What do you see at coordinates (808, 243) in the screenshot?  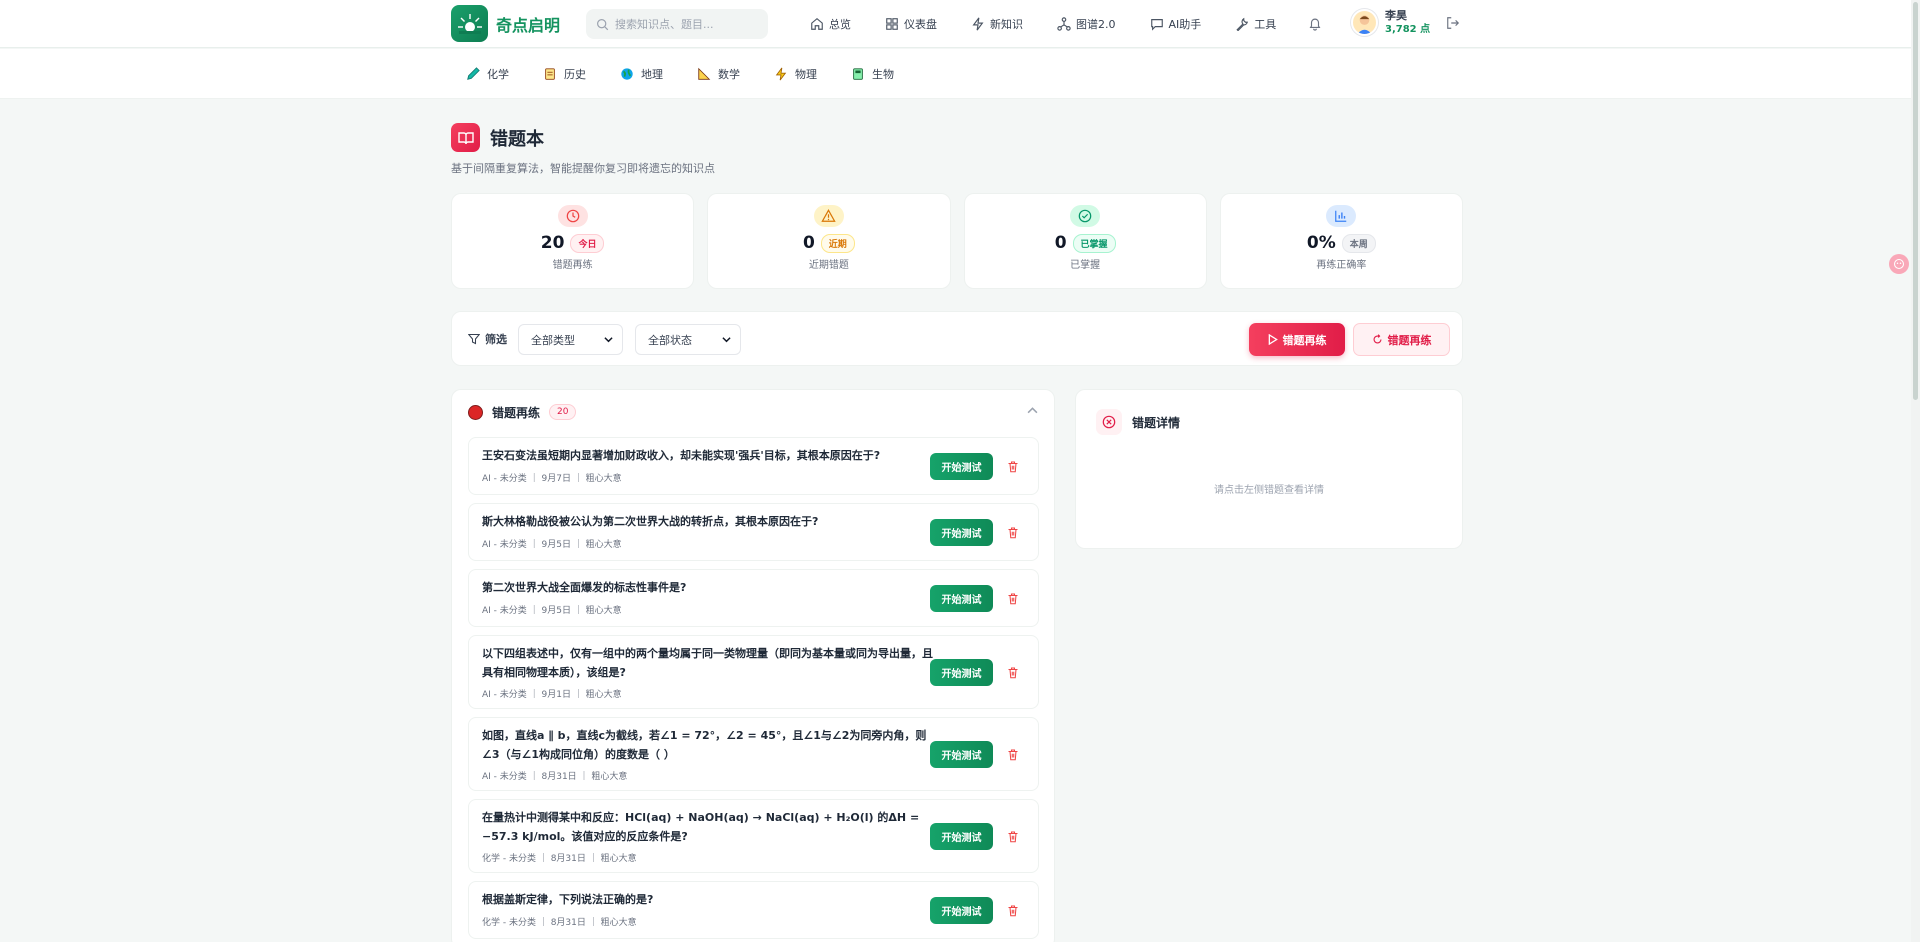 I see `stat-value: 0` at bounding box center [808, 243].